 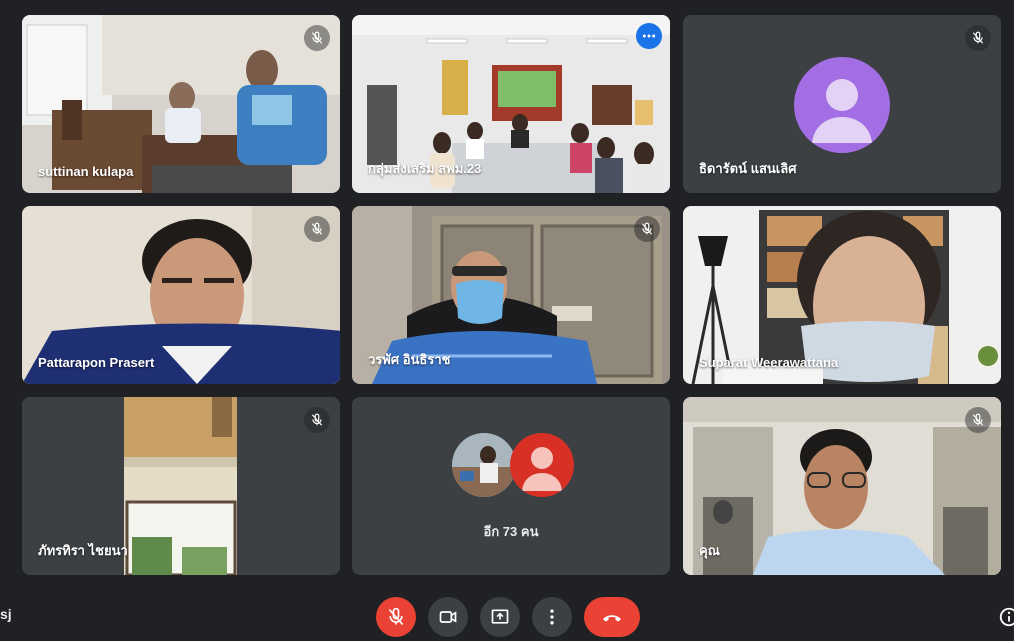 What do you see at coordinates (425, 168) in the screenshot?
I see `participant-name: กลุ่มส่งเสริม สพม.23` at bounding box center [425, 168].